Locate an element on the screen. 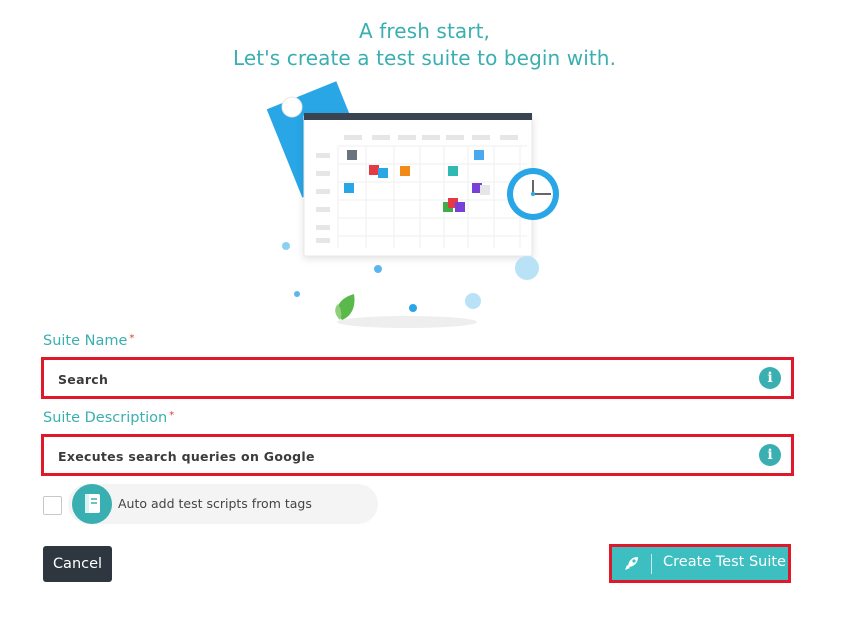 Image resolution: width=849 pixels, height=628 pixels. suite-description-field: i is located at coordinates (417, 455).